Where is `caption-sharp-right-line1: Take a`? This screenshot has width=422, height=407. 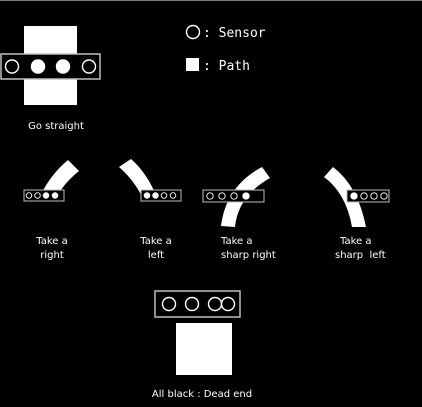
caption-sharp-right-line1: Take a is located at coordinates (236, 241).